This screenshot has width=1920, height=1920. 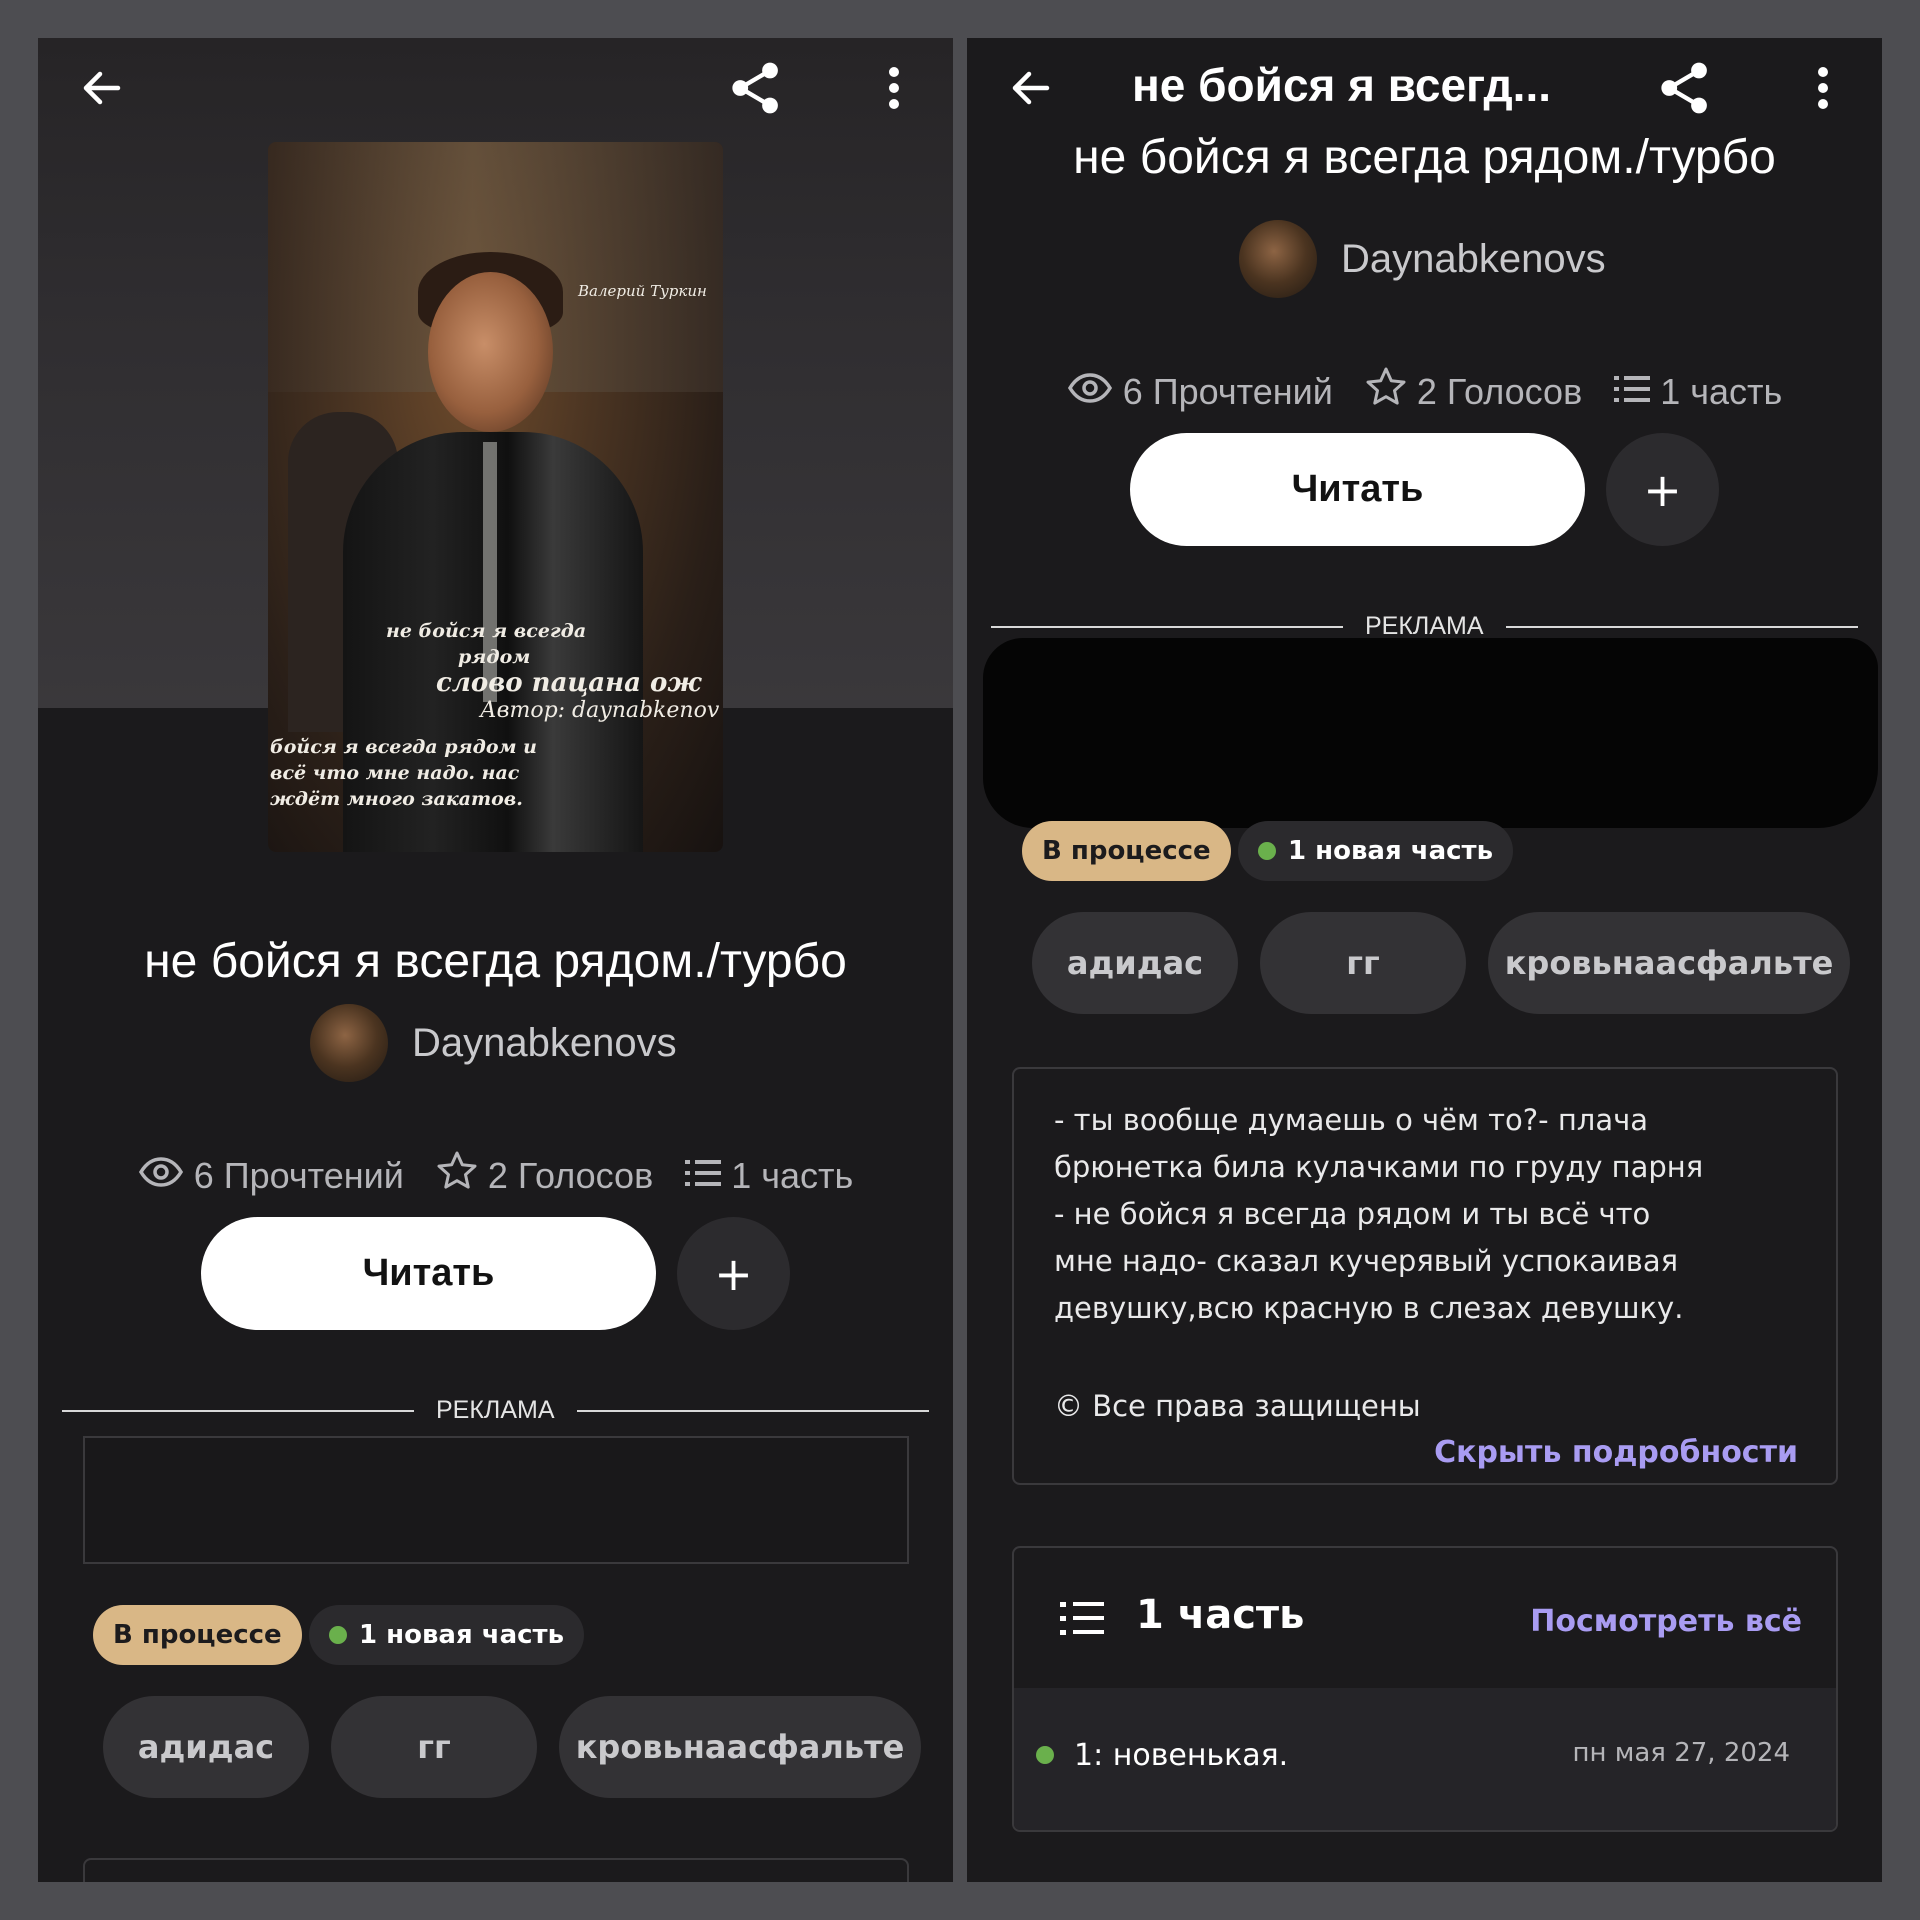 I want to click on description-card-partial, so click(x=496, y=1870).